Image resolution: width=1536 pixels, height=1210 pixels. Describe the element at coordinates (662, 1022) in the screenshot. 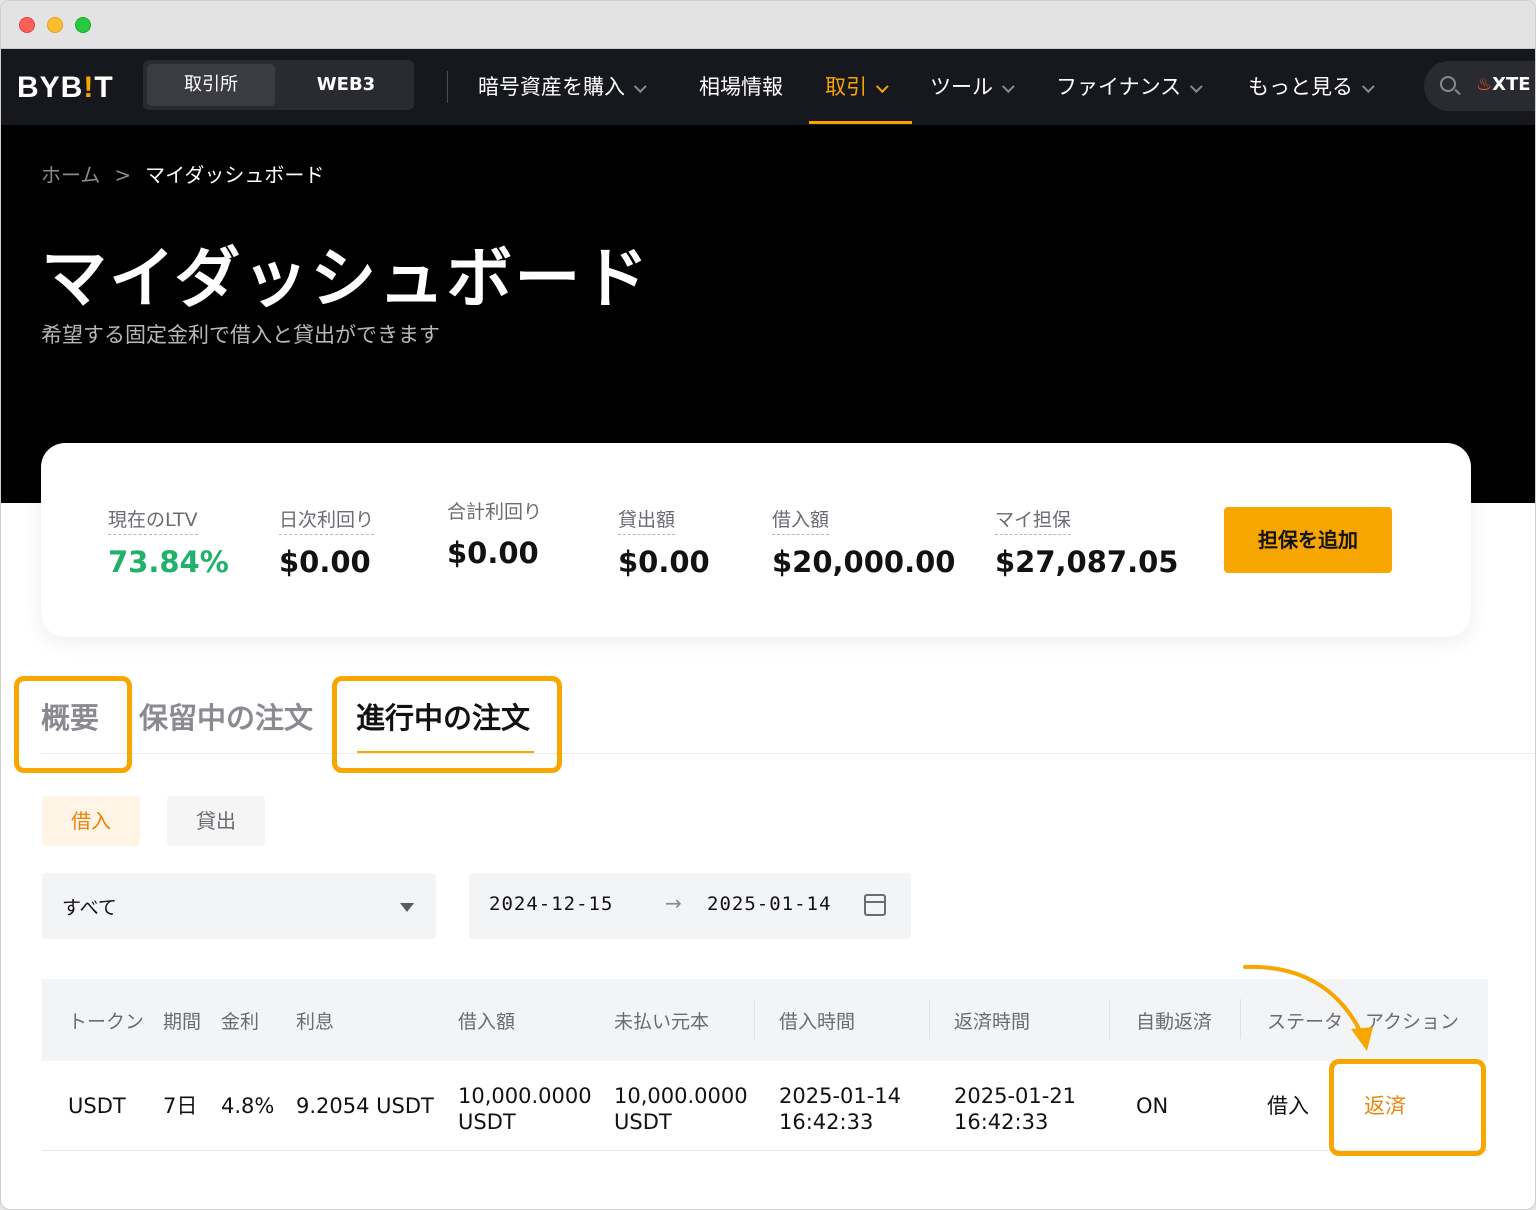

I see `th-unpaid-principal: 未払い元本` at that location.